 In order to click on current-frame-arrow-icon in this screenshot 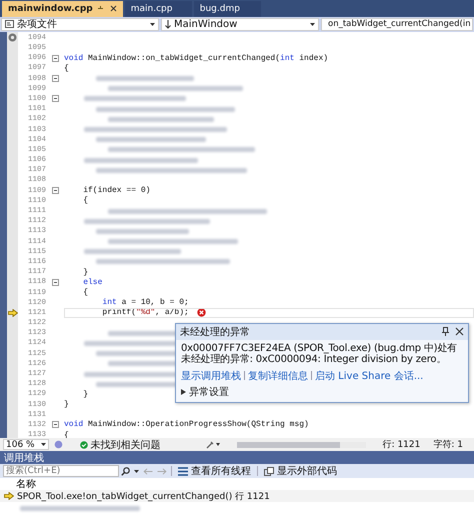, I will do `click(9, 496)`.